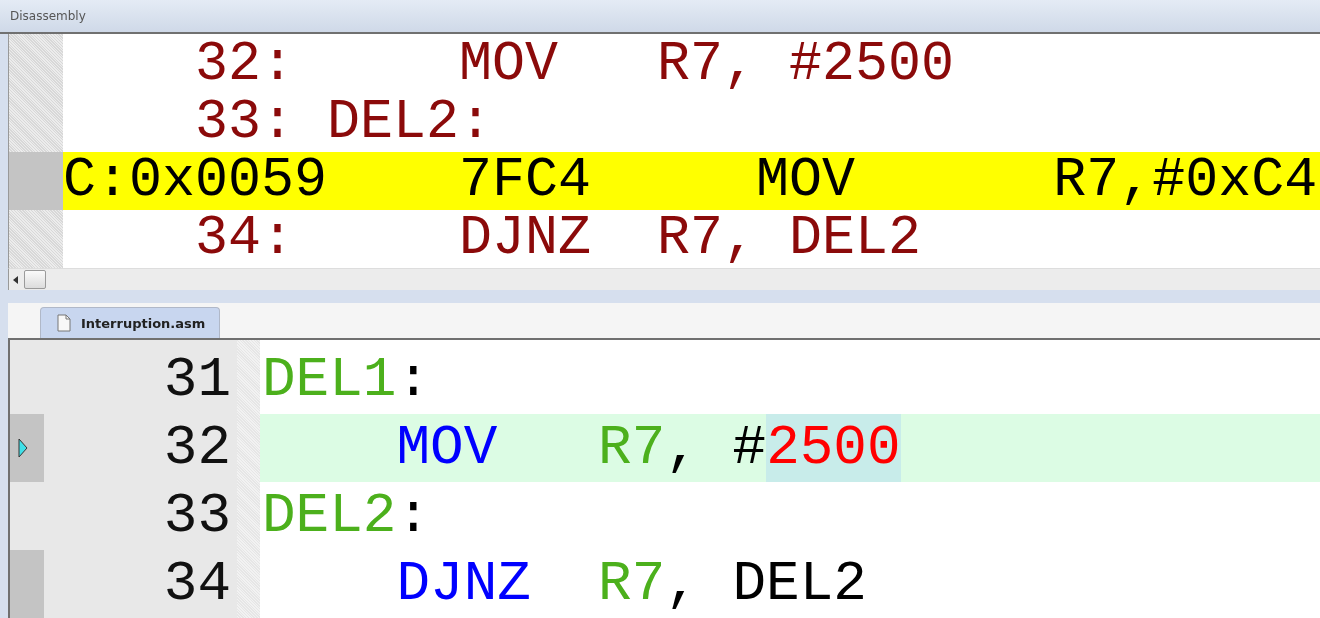 The height and width of the screenshot is (618, 1320). What do you see at coordinates (789, 238) in the screenshot?
I see `instruction-operands: R7, DEL2` at bounding box center [789, 238].